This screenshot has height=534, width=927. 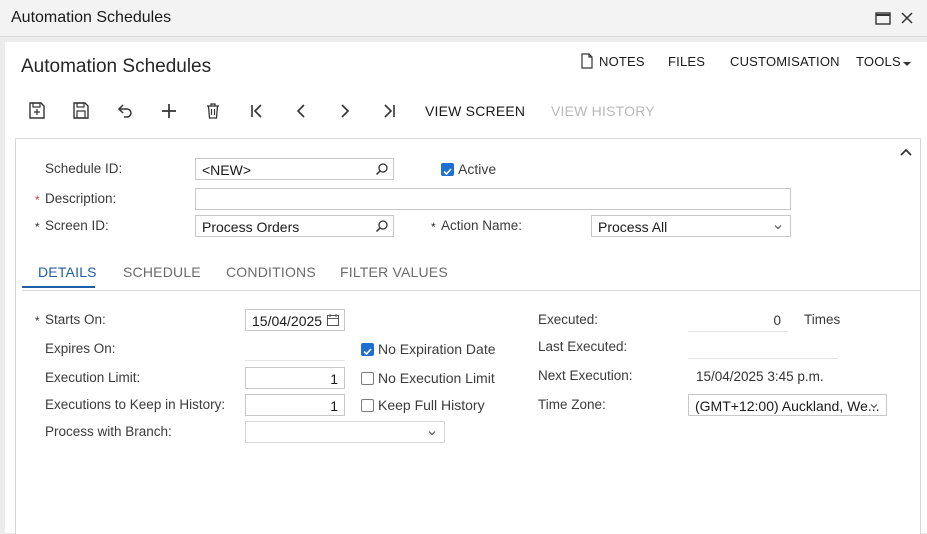 I want to click on no-expiration-checkbox, so click(x=367, y=349).